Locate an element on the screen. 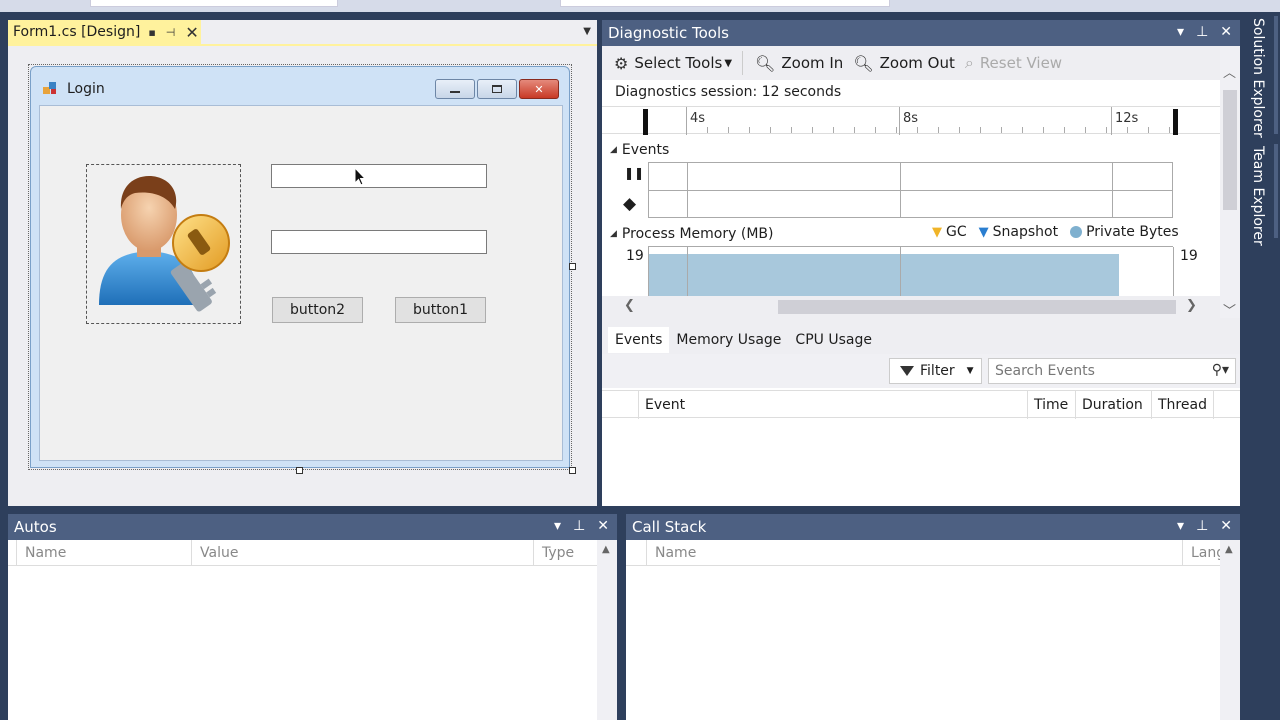 This screenshot has width=1280, height=720. scroll-right-icon: ❯ is located at coordinates (1191, 305).